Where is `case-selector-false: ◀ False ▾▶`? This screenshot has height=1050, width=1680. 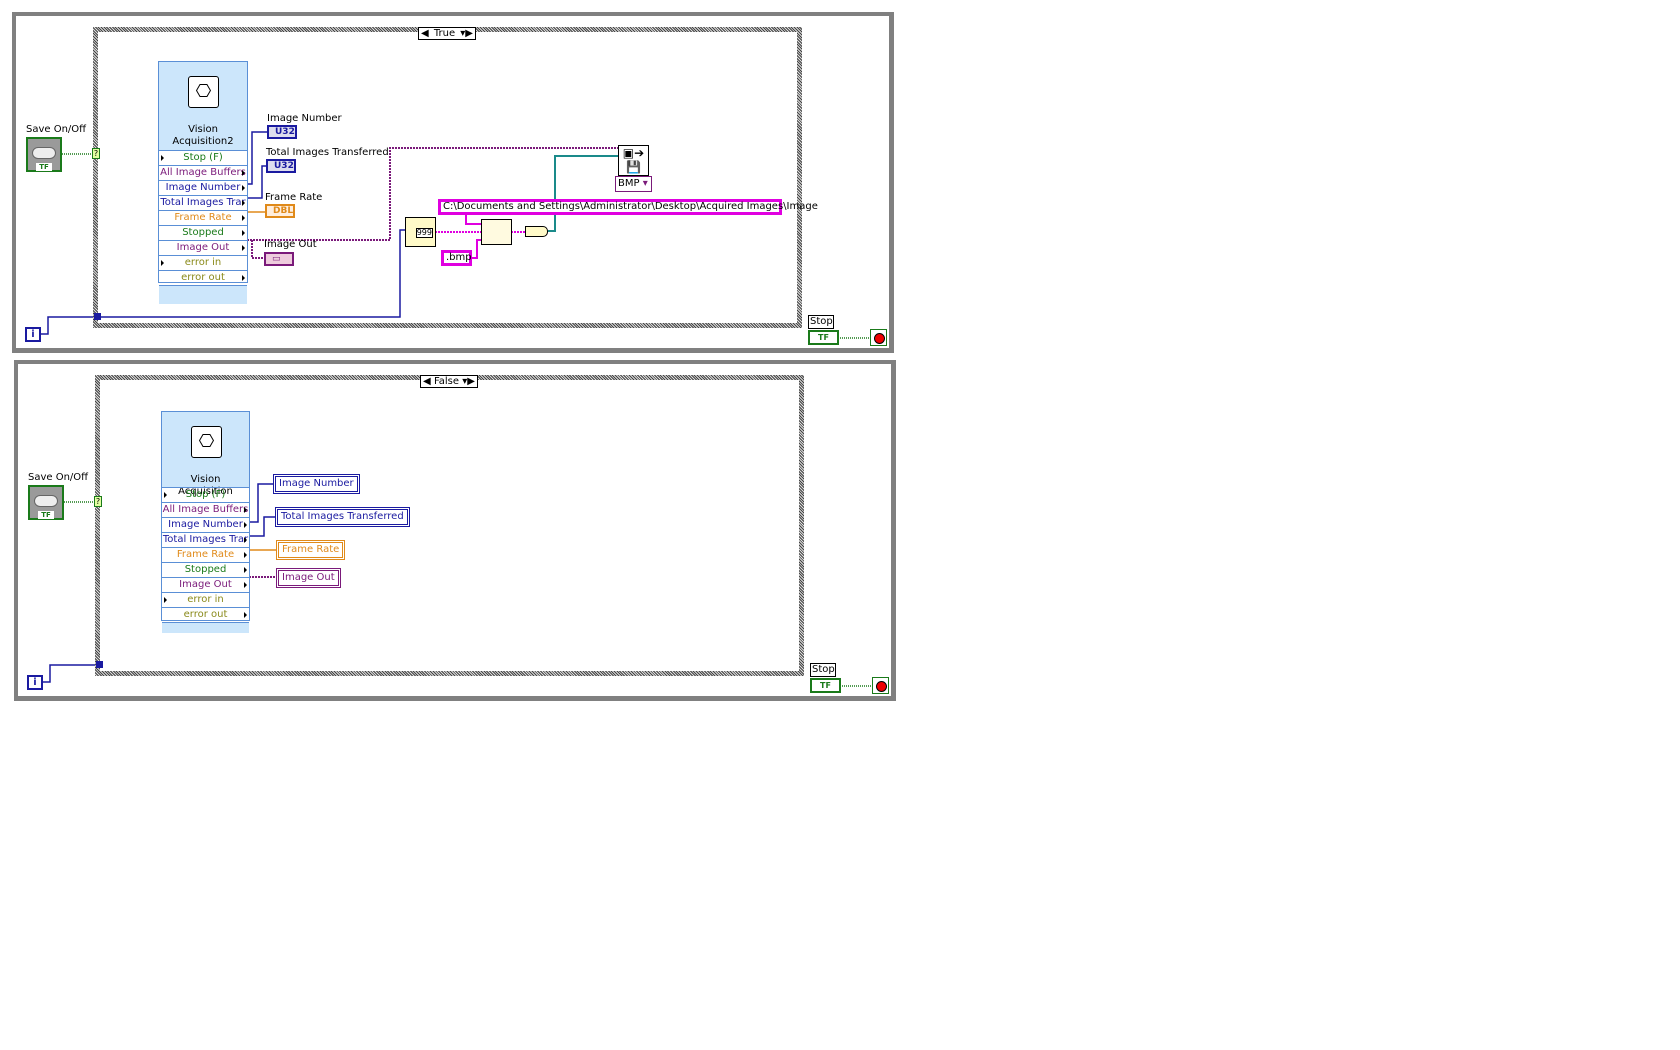 case-selector-false: ◀ False ▾▶ is located at coordinates (449, 381).